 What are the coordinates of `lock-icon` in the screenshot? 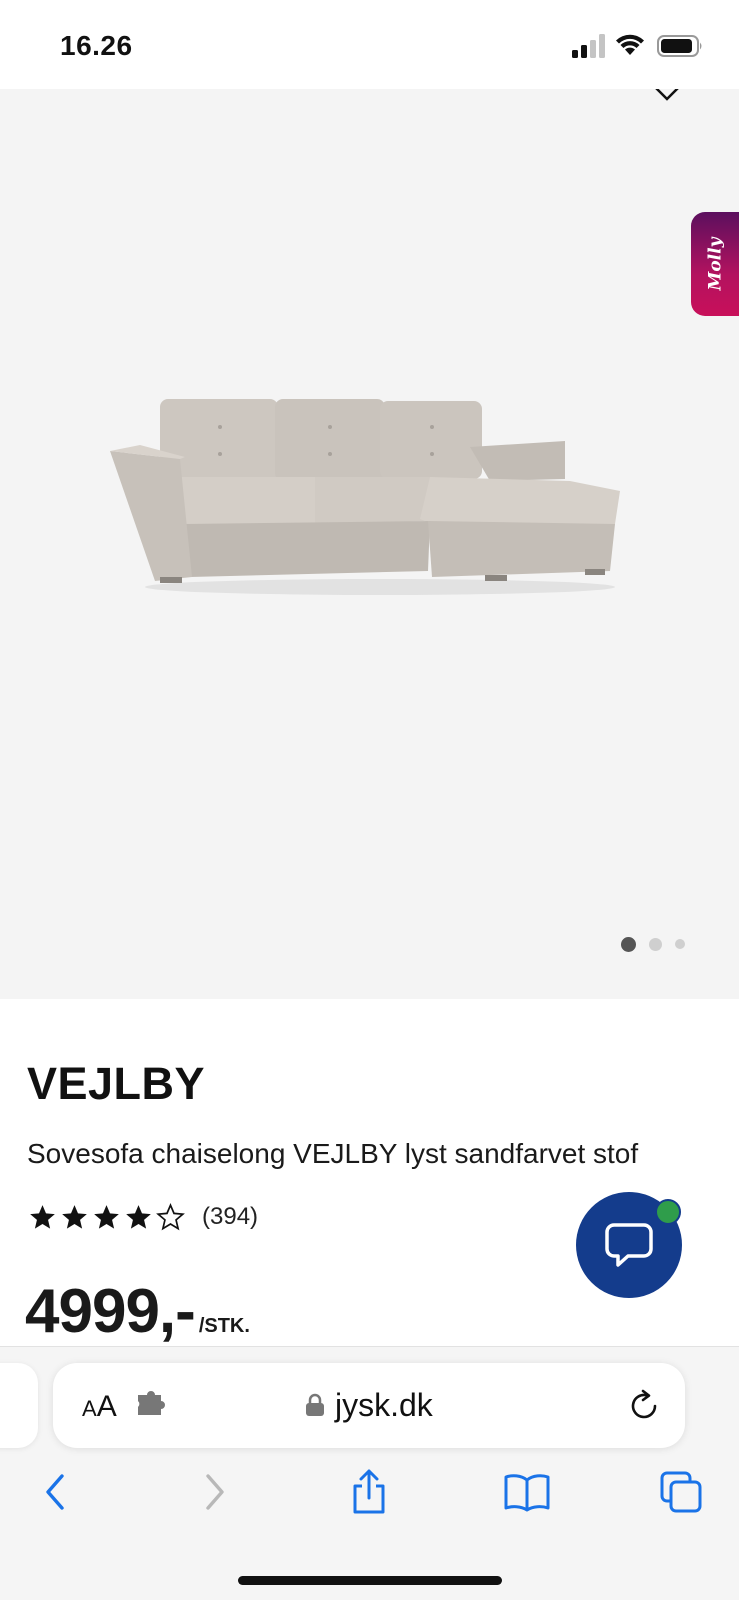 It's located at (315, 1404).